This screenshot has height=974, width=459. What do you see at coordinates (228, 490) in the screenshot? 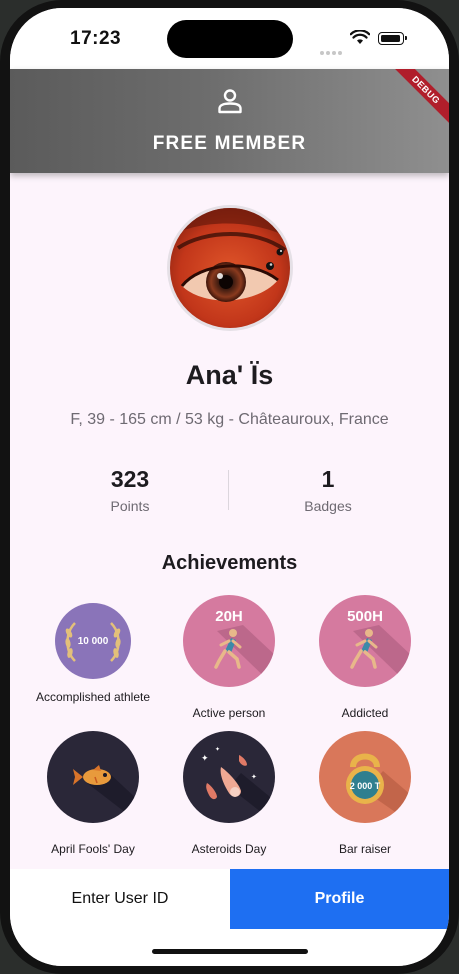
I see `stats-divider` at bounding box center [228, 490].